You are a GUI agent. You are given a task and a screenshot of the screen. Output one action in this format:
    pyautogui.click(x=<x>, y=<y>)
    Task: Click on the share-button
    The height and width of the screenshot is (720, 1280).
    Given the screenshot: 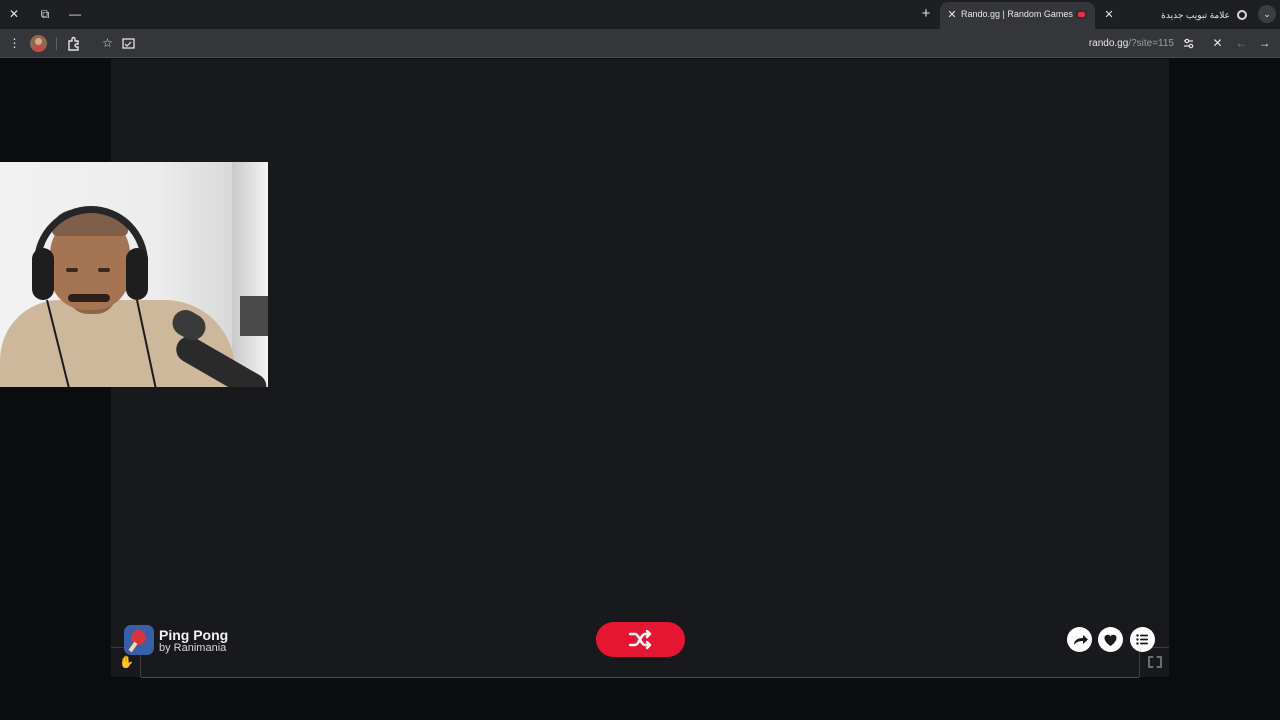 What is the action you would take?
    pyautogui.click(x=1079, y=639)
    